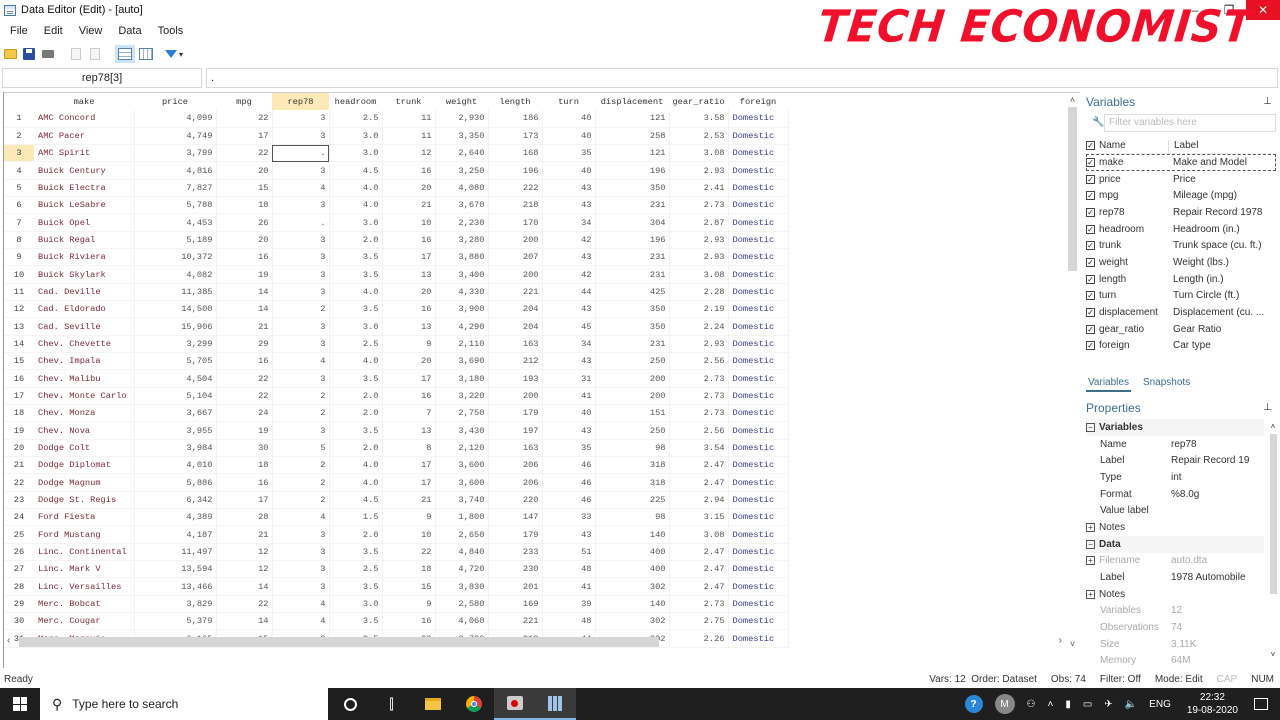 The width and height of the screenshot is (1280, 720). I want to click on cell-mpg: 22, so click(244, 396).